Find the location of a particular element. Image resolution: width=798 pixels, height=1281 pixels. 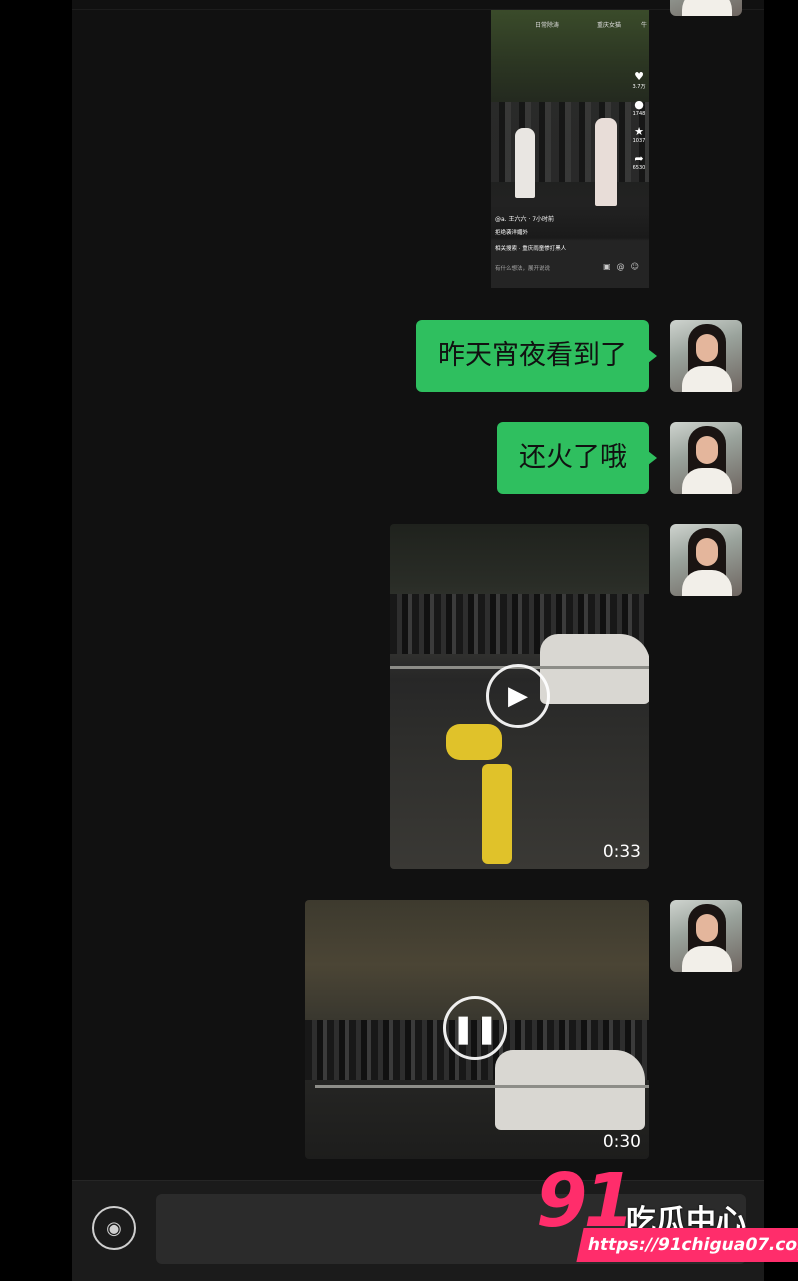

screenshot-comment-placeholder: 有什么想法，展开说说 is located at coordinates (523, 269).